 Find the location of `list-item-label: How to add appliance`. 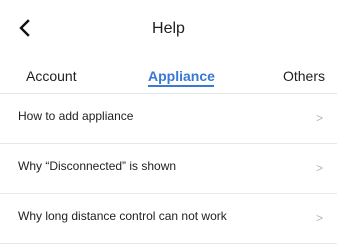

list-item-label: How to add appliance is located at coordinates (76, 116).